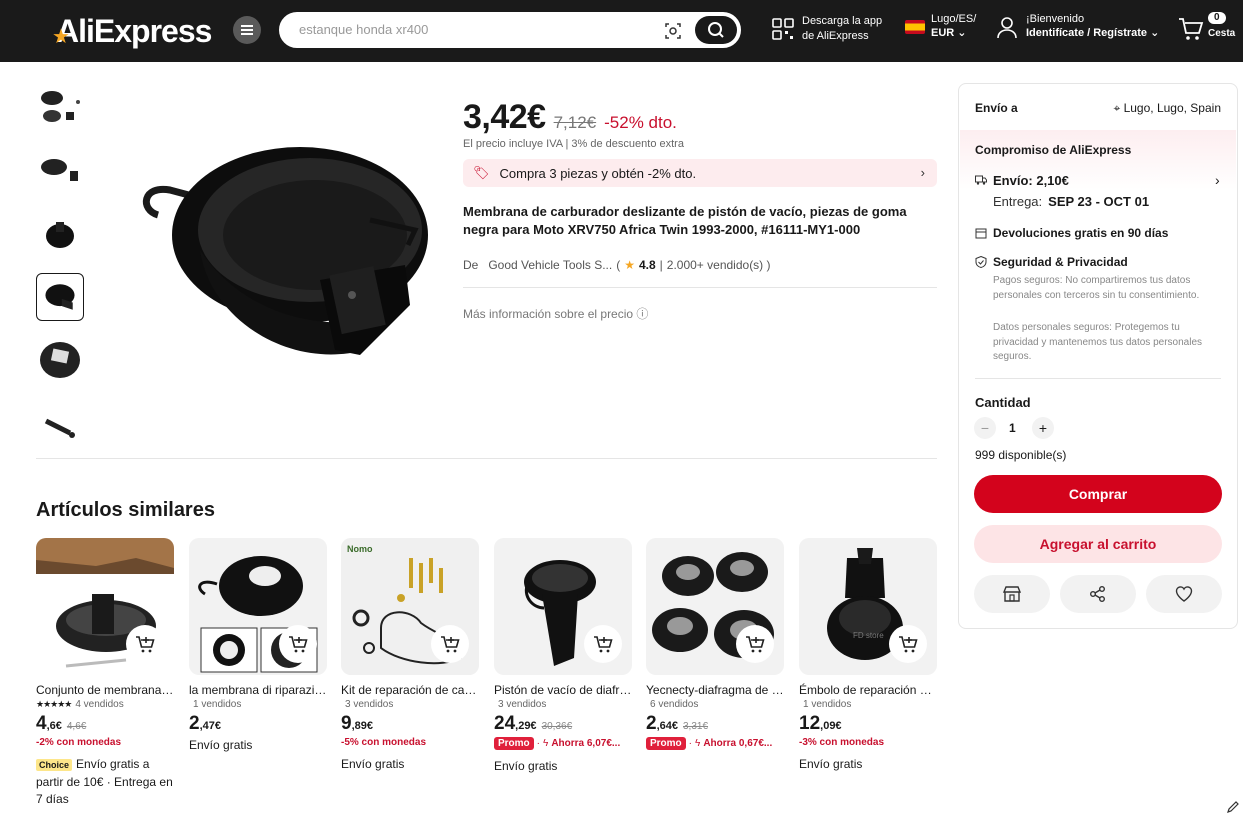 This screenshot has width=1243, height=831. Describe the element at coordinates (996, 108) in the screenshot. I see `ship-to-label: Envío a` at that location.